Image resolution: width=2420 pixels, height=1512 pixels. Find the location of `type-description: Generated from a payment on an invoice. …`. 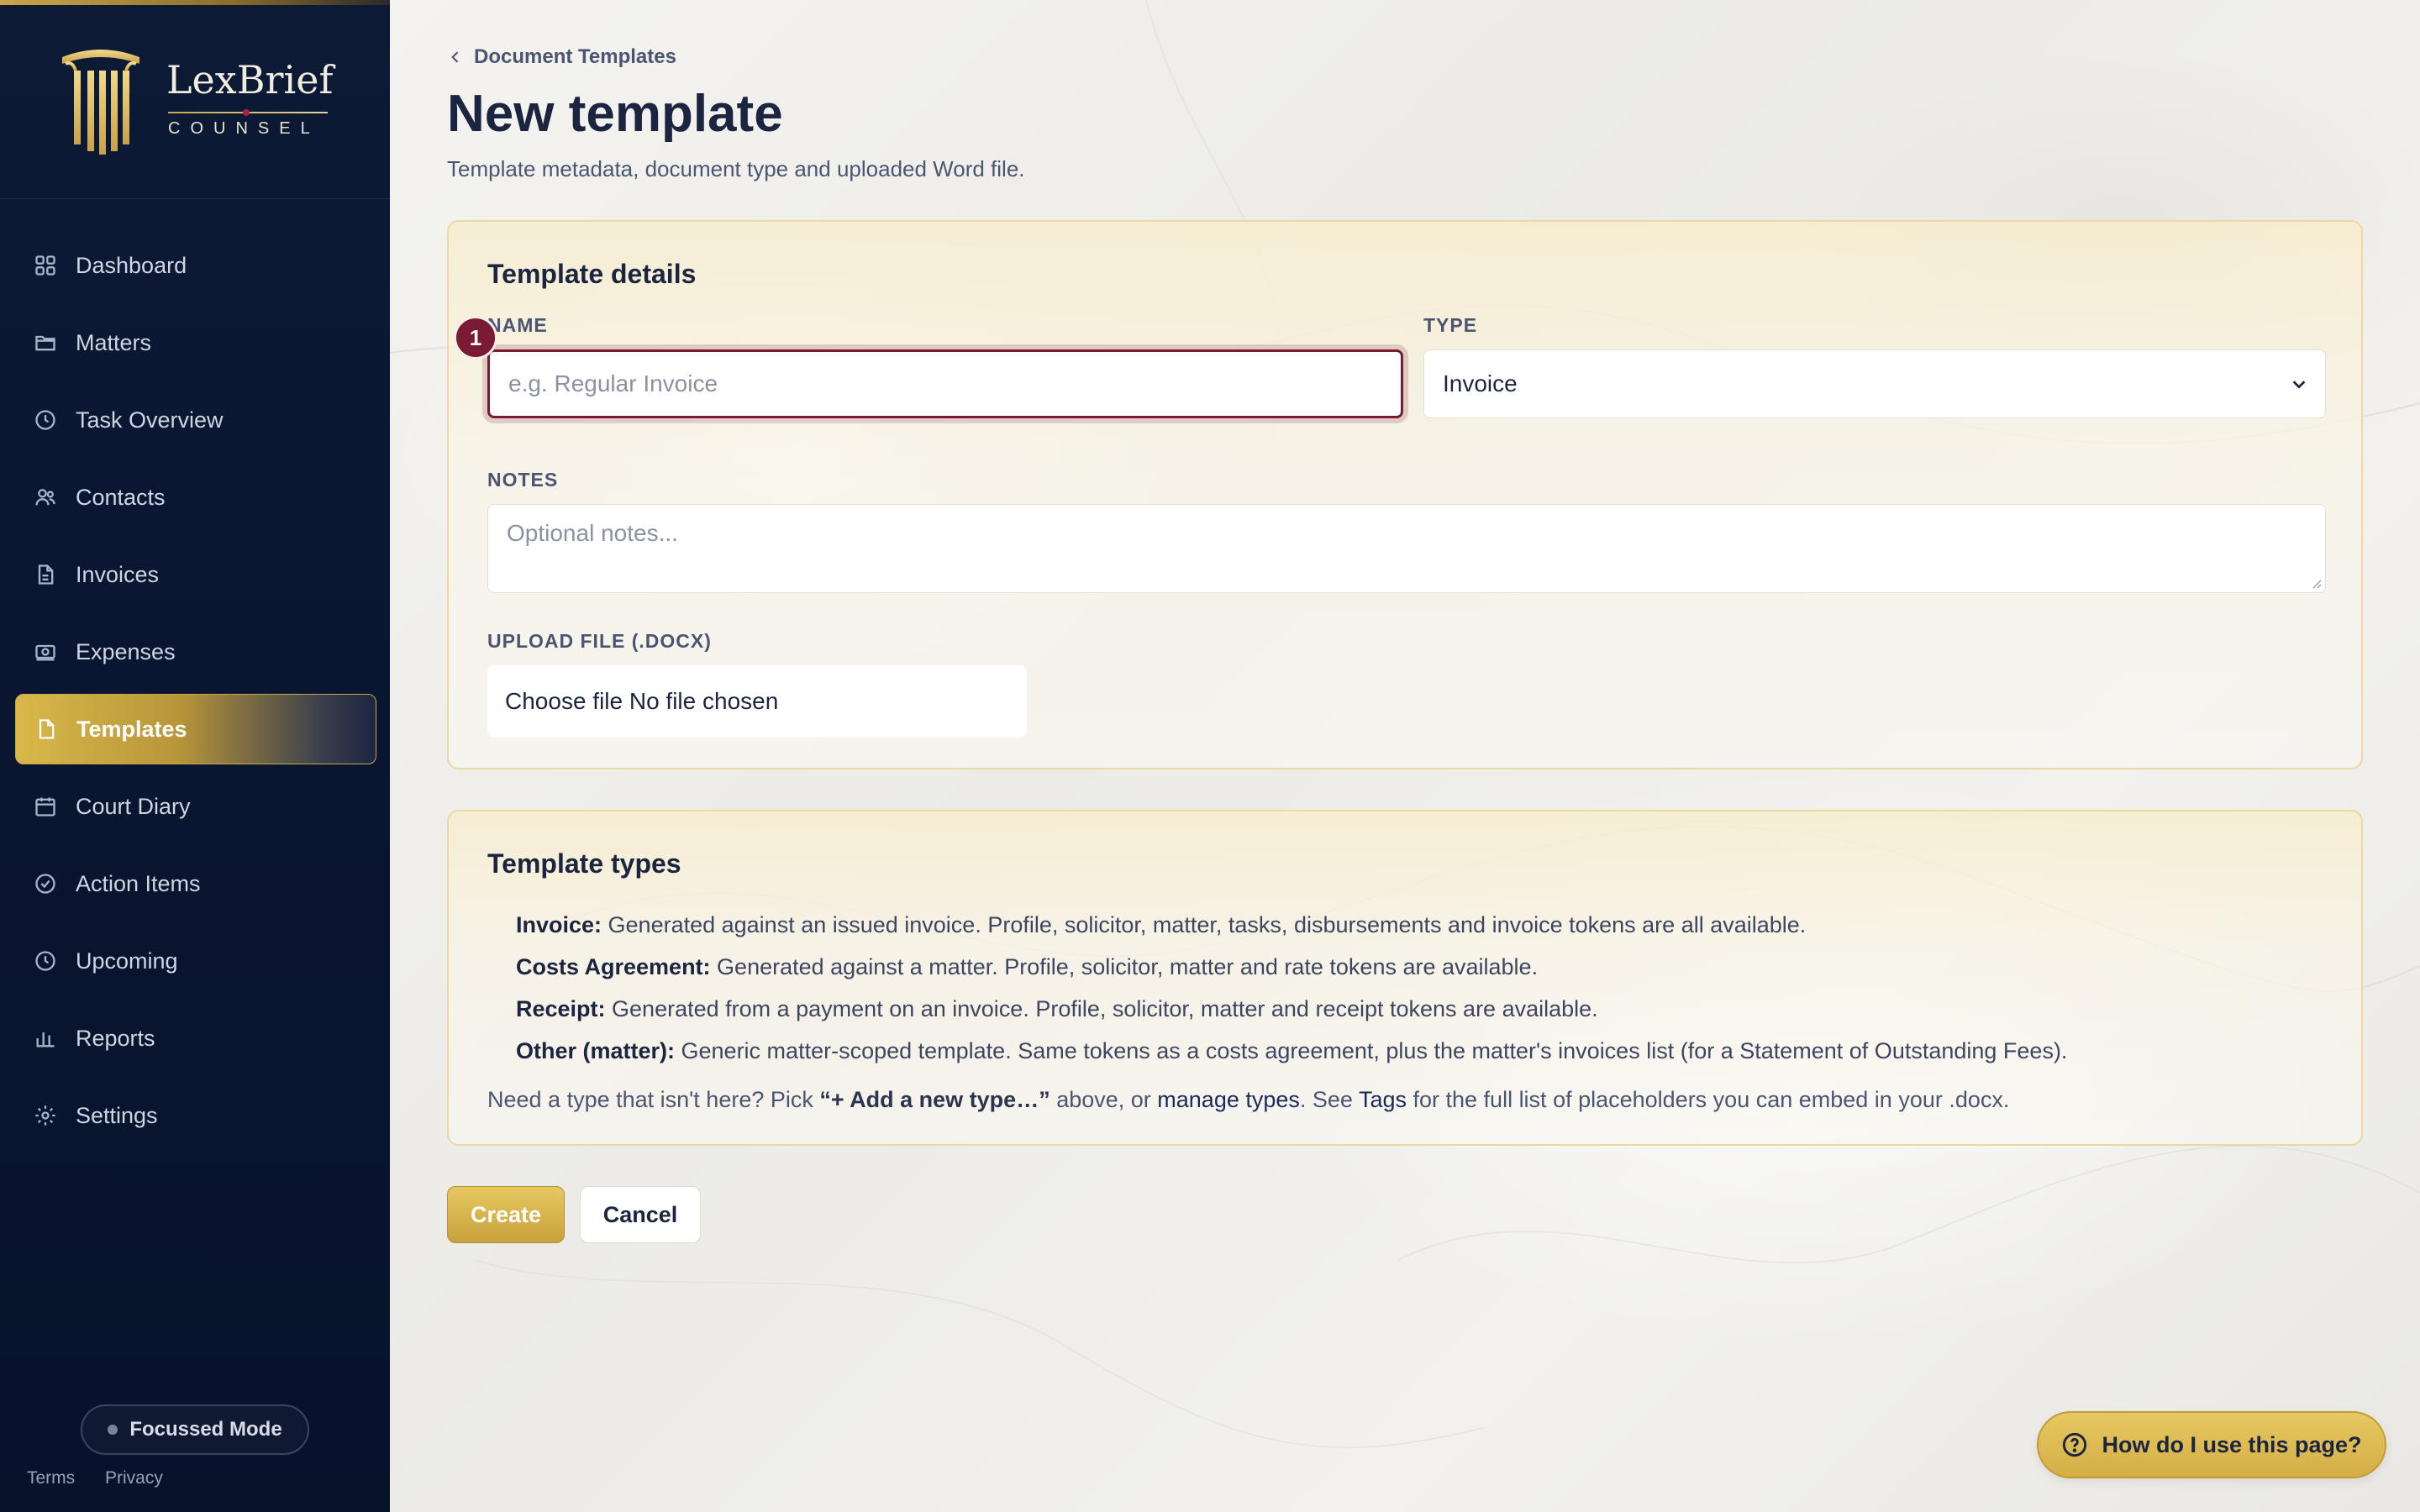

type-description: Generated from a payment on an invoice. … is located at coordinates (1102, 1008).